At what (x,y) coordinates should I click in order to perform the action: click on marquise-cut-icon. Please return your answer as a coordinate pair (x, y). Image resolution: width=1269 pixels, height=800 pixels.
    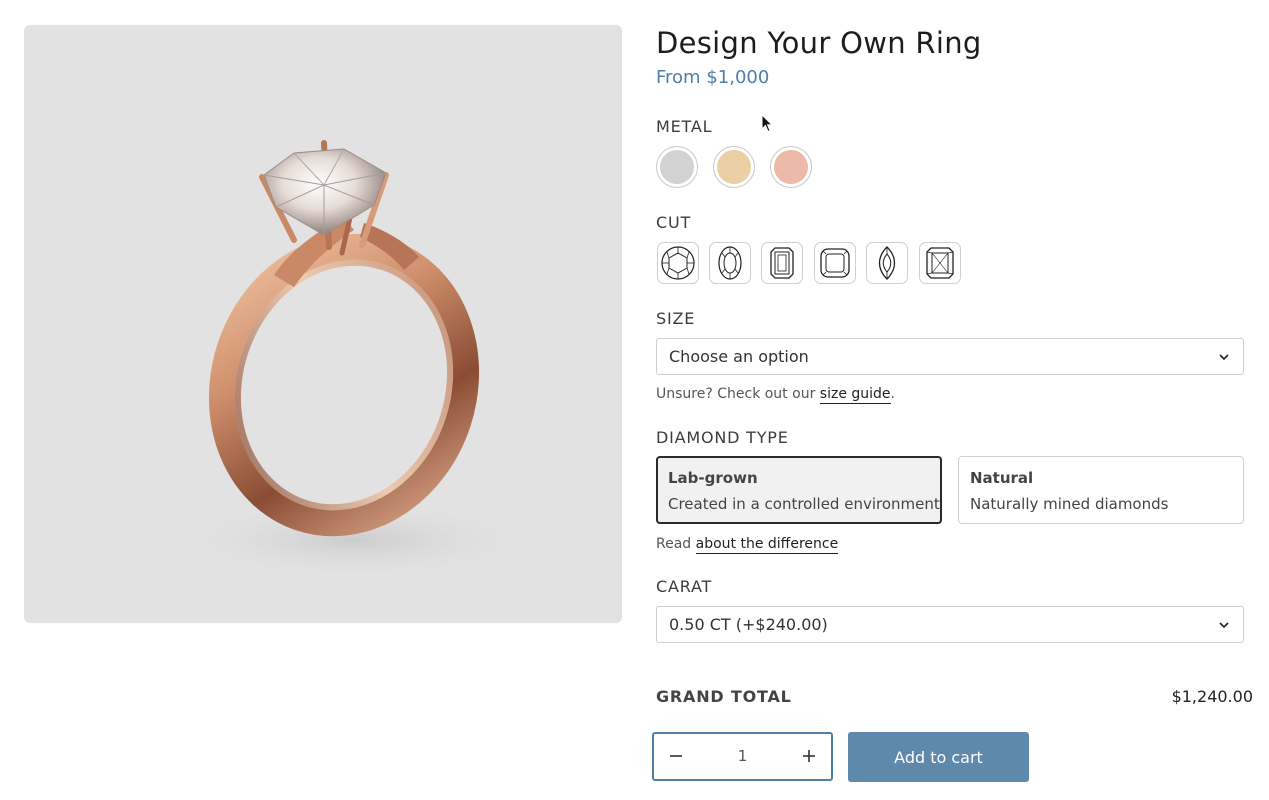
    Looking at the image, I should click on (887, 263).